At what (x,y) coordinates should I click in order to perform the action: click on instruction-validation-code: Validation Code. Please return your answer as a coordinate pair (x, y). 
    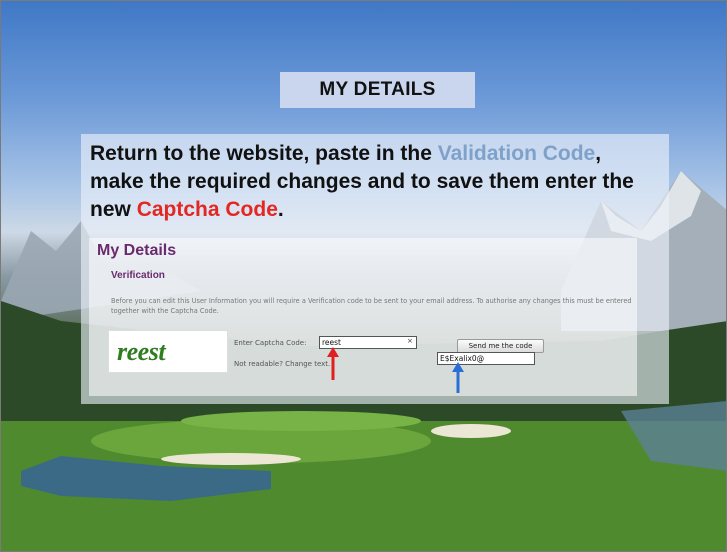
    Looking at the image, I should click on (516, 153).